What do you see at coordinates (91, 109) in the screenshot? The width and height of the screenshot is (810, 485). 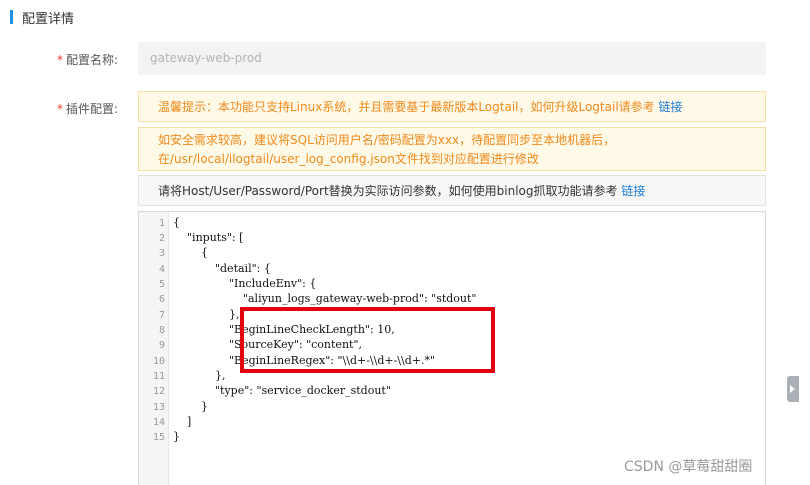 I see `plugin-config-label-text: 插件配置:` at bounding box center [91, 109].